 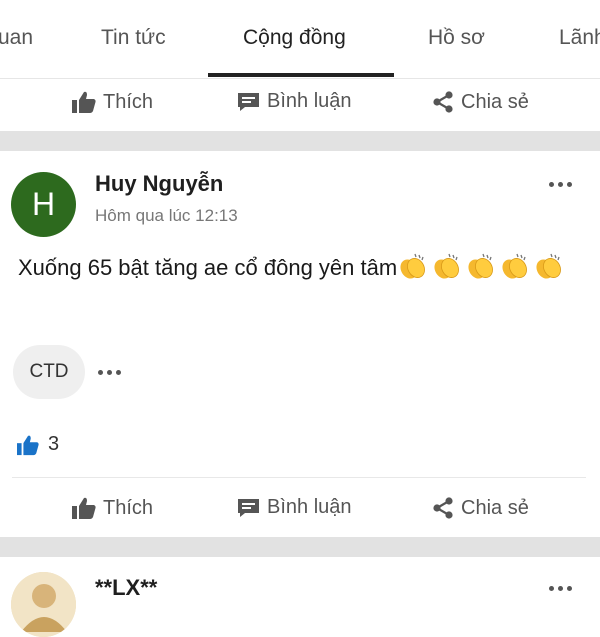 I want to click on avatar-image-icon, so click(x=43, y=604).